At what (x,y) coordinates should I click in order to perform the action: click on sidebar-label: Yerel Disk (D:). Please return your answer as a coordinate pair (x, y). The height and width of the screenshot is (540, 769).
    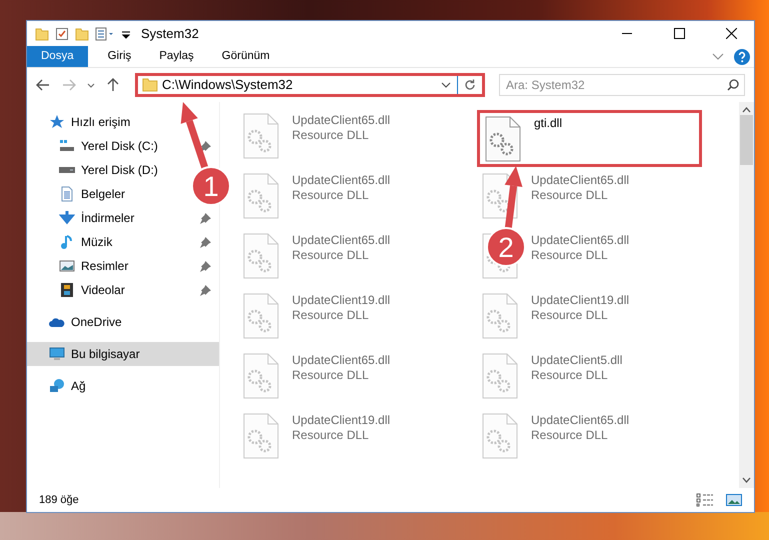
    Looking at the image, I should click on (119, 170).